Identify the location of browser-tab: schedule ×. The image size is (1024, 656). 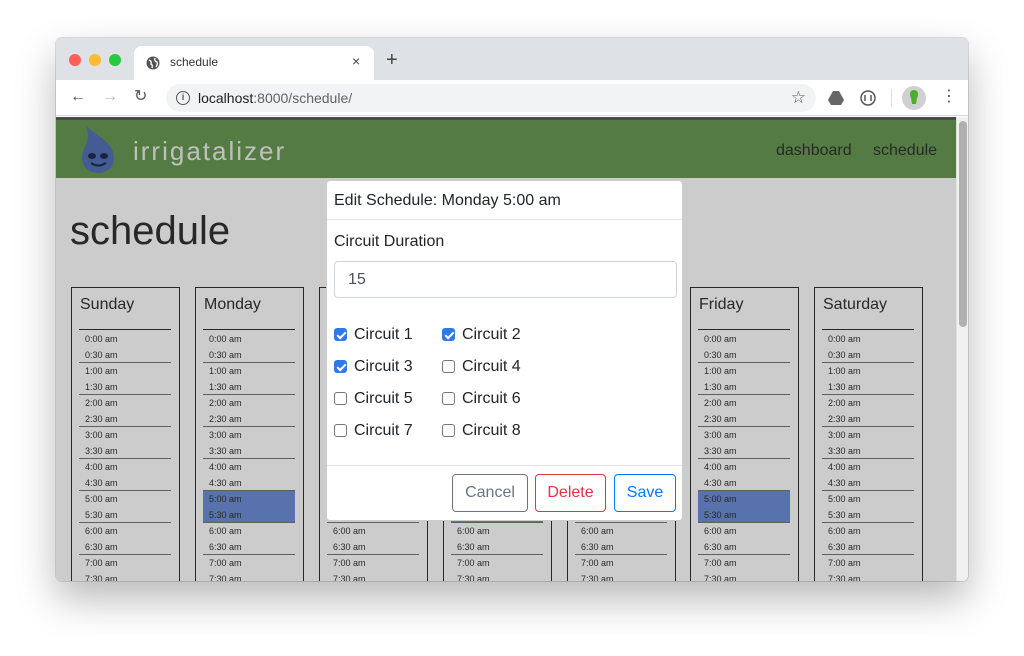
(254, 63).